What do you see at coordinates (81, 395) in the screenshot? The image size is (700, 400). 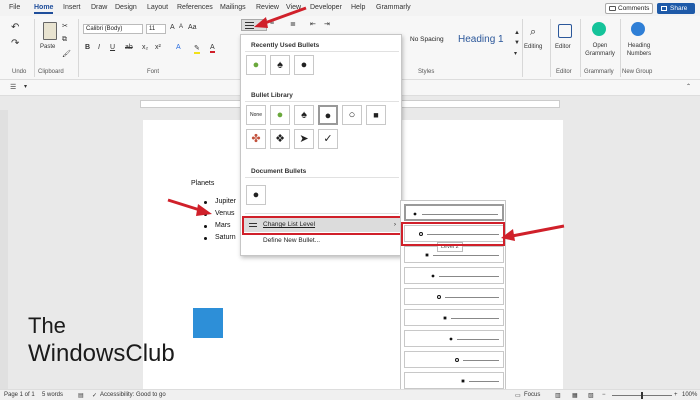 I see `proofing-icon: ▤` at bounding box center [81, 395].